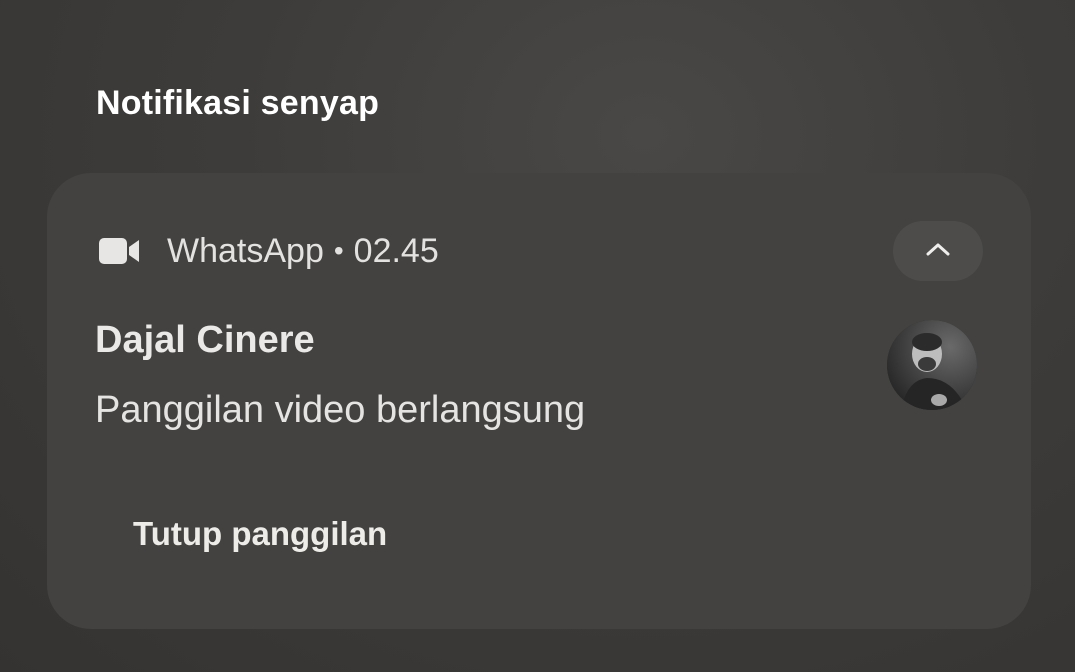 The height and width of the screenshot is (672, 1075). I want to click on contact-avatar, so click(932, 365).